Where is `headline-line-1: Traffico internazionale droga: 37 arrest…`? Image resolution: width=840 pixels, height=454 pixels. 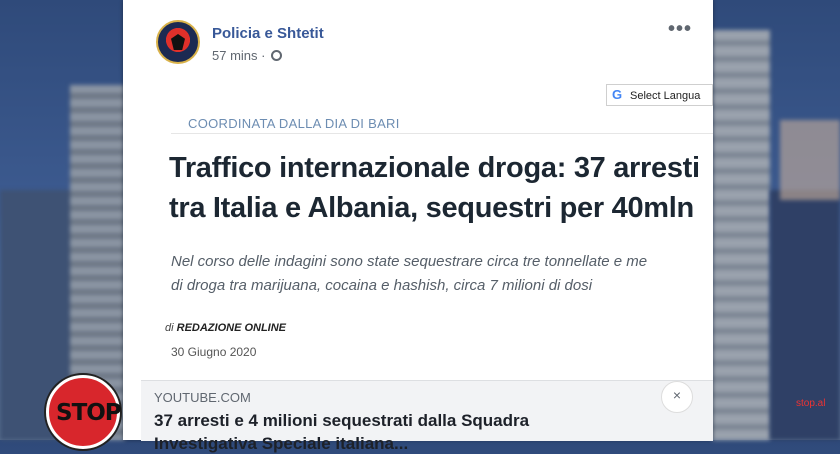 headline-line-1: Traffico internazionale droga: 37 arrest… is located at coordinates (434, 168).